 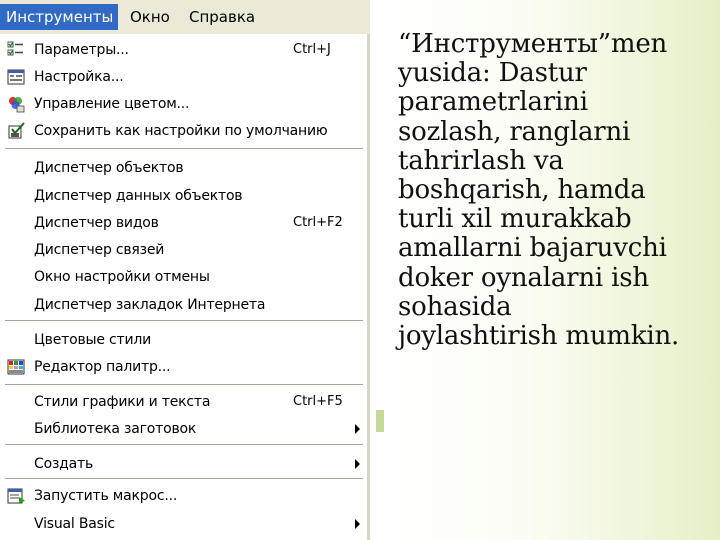 I want to click on menu-bar: Инструменты Окно Справка, so click(x=185, y=17).